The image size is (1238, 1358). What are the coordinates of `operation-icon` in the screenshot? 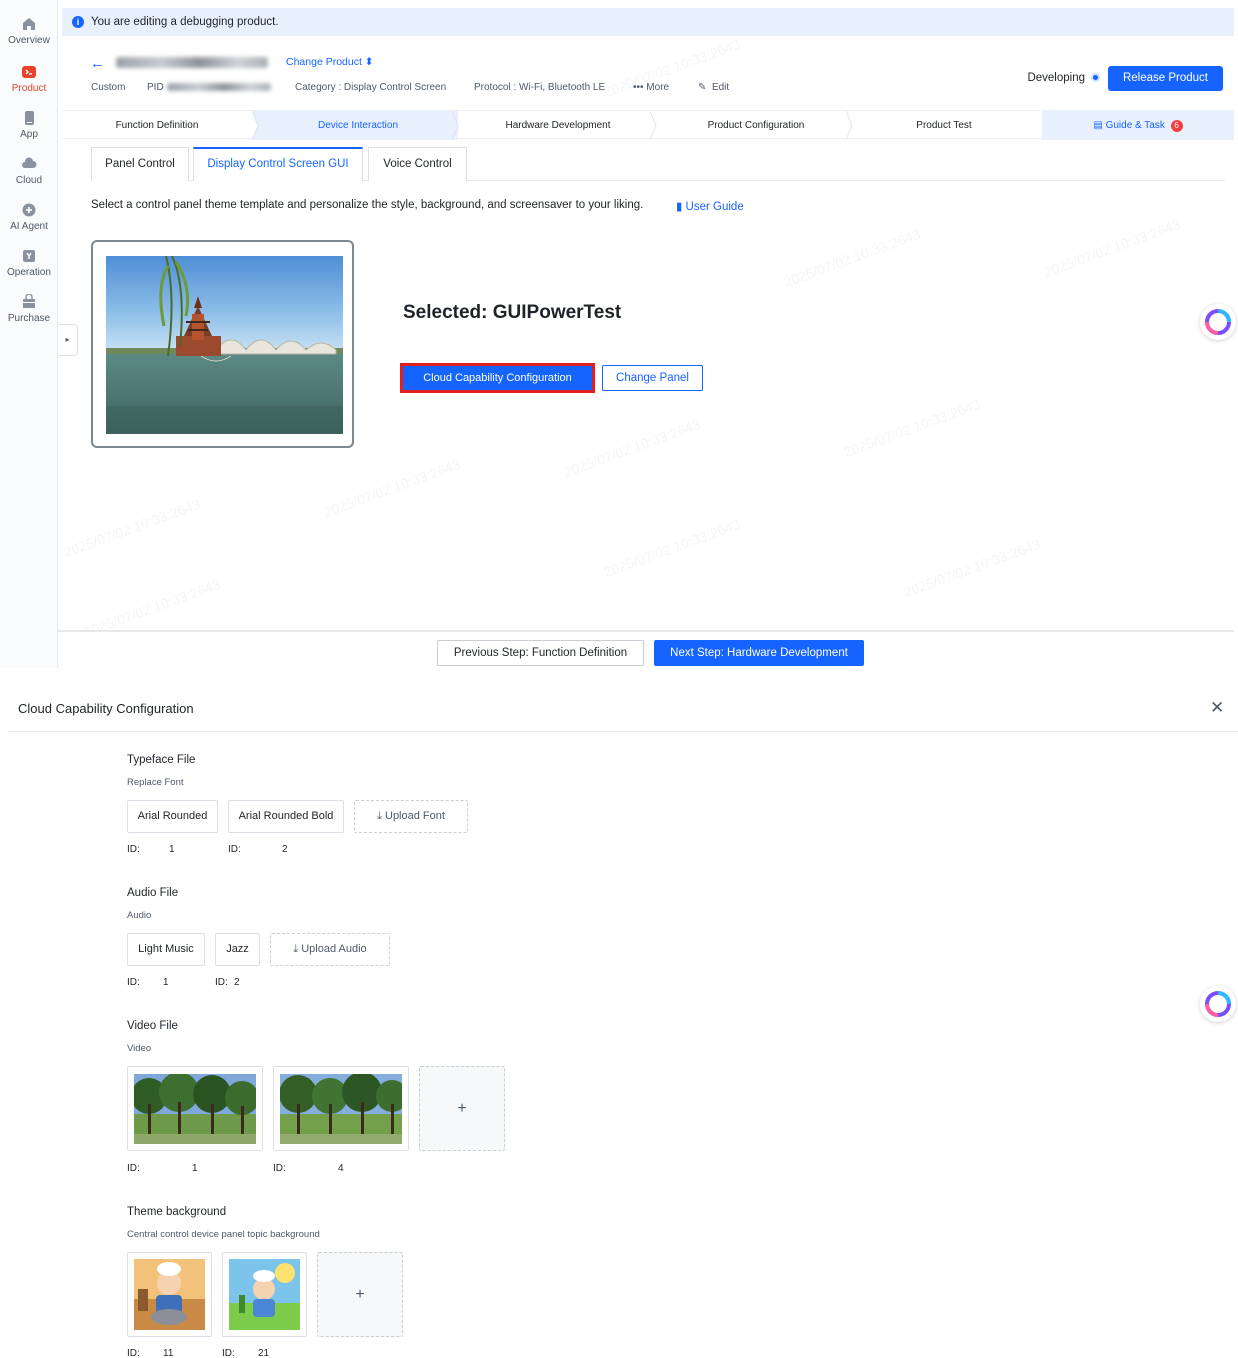 It's located at (29, 256).